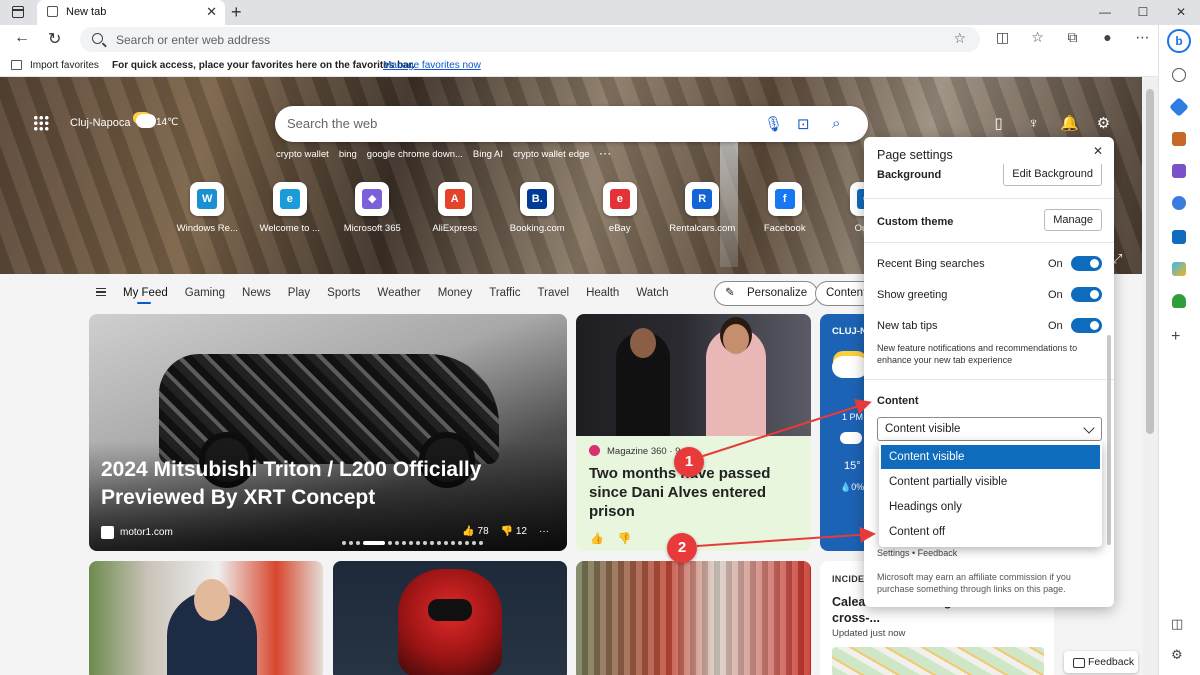  I want to click on quick-link: R Rentalcars.com, so click(702, 208).